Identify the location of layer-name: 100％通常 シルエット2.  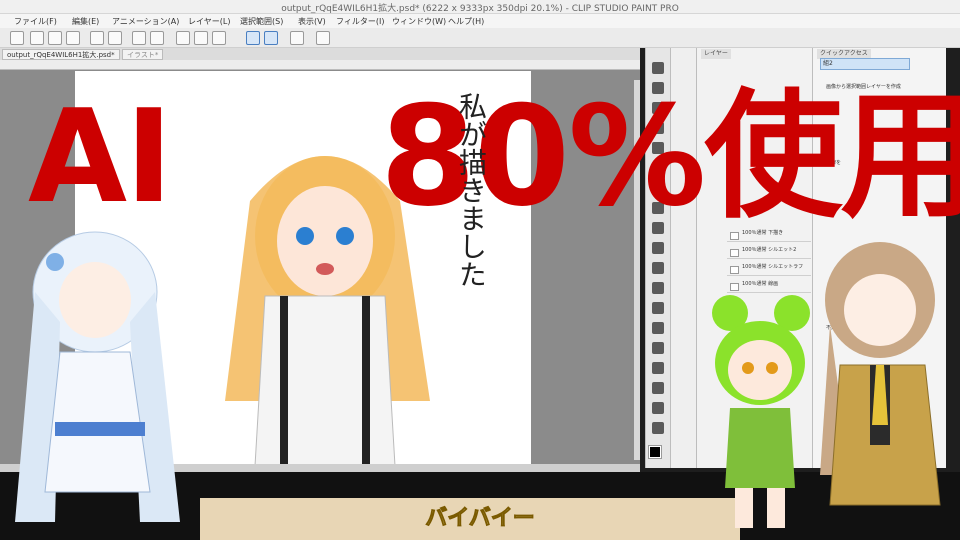
(769, 250).